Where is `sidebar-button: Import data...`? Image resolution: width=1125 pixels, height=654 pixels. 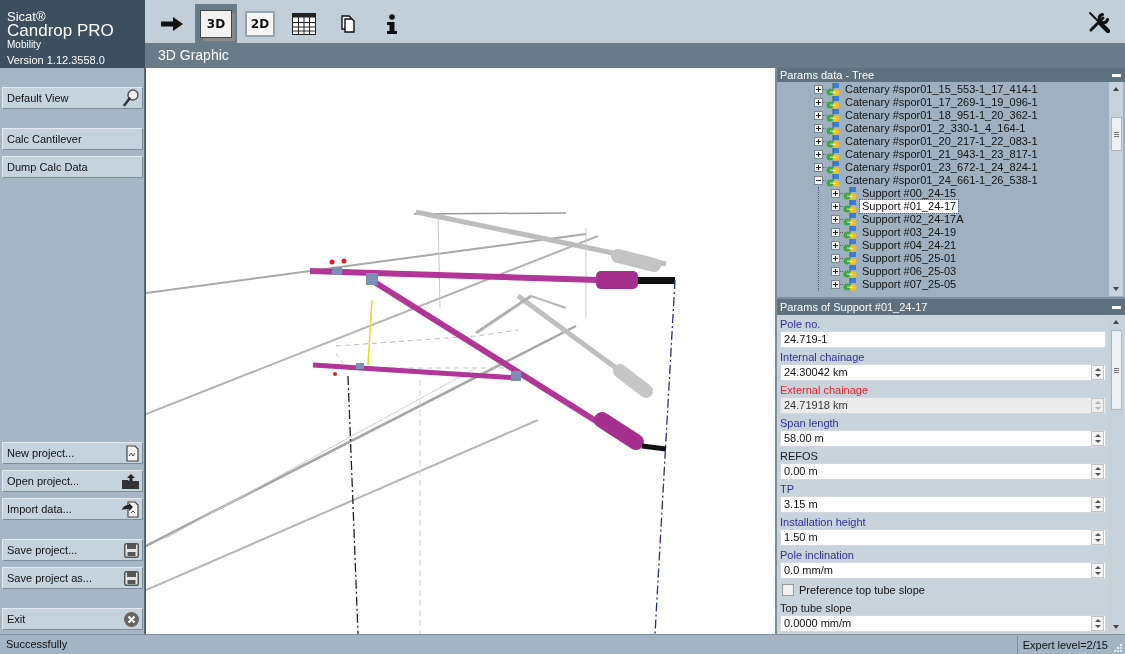
sidebar-button: Import data... is located at coordinates (72, 509).